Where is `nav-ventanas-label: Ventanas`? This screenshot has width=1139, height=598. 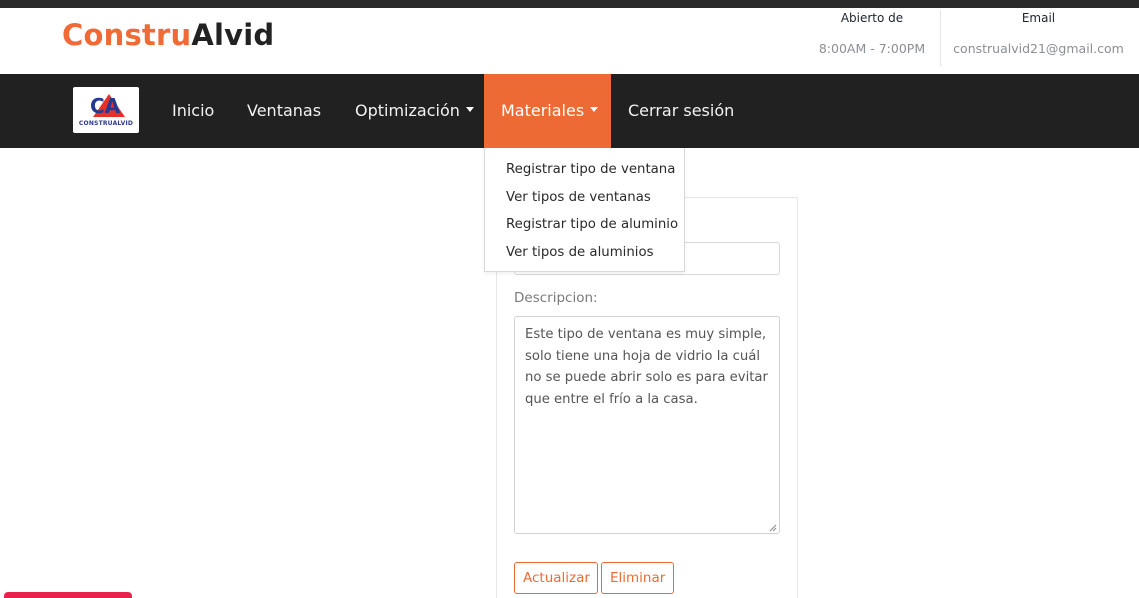
nav-ventanas-label: Ventanas is located at coordinates (284, 110).